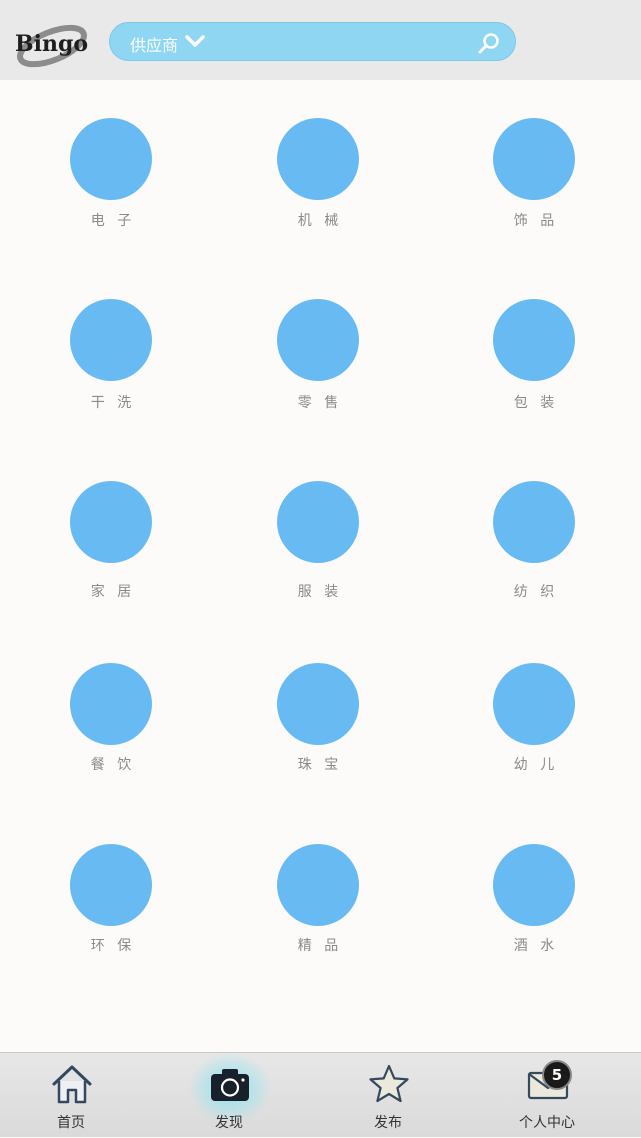 The width and height of the screenshot is (641, 1138). What do you see at coordinates (320, 765) in the screenshot?
I see `category-label: 珠 宝` at bounding box center [320, 765].